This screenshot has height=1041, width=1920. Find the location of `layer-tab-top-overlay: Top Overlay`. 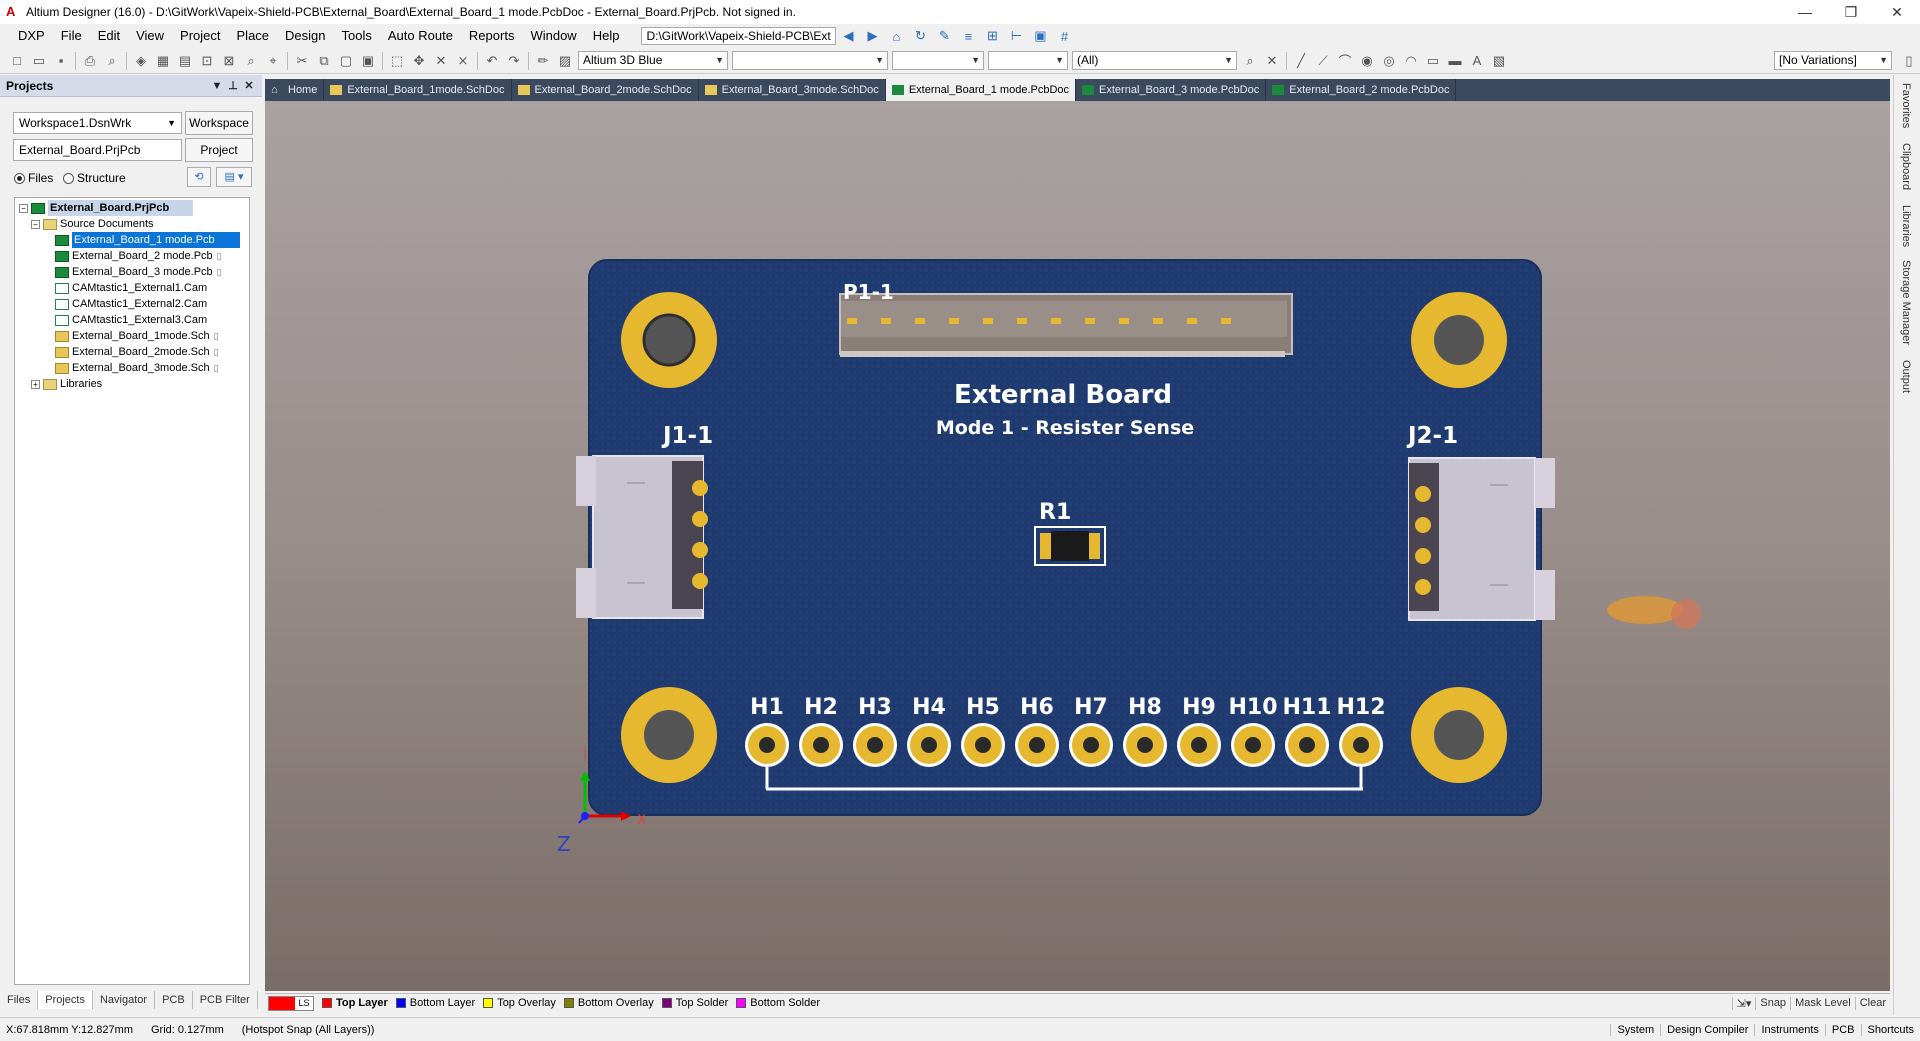

layer-tab-top-overlay: Top Overlay is located at coordinates (519, 1003).